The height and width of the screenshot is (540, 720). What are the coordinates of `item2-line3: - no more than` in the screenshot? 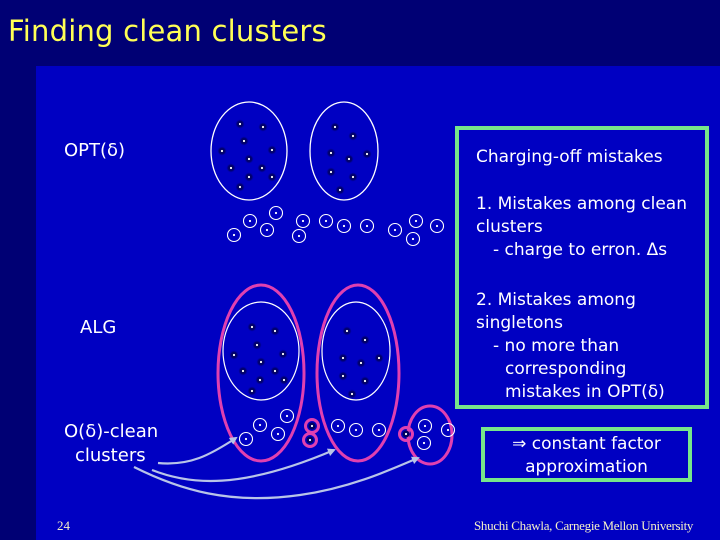 It's located at (556, 346).